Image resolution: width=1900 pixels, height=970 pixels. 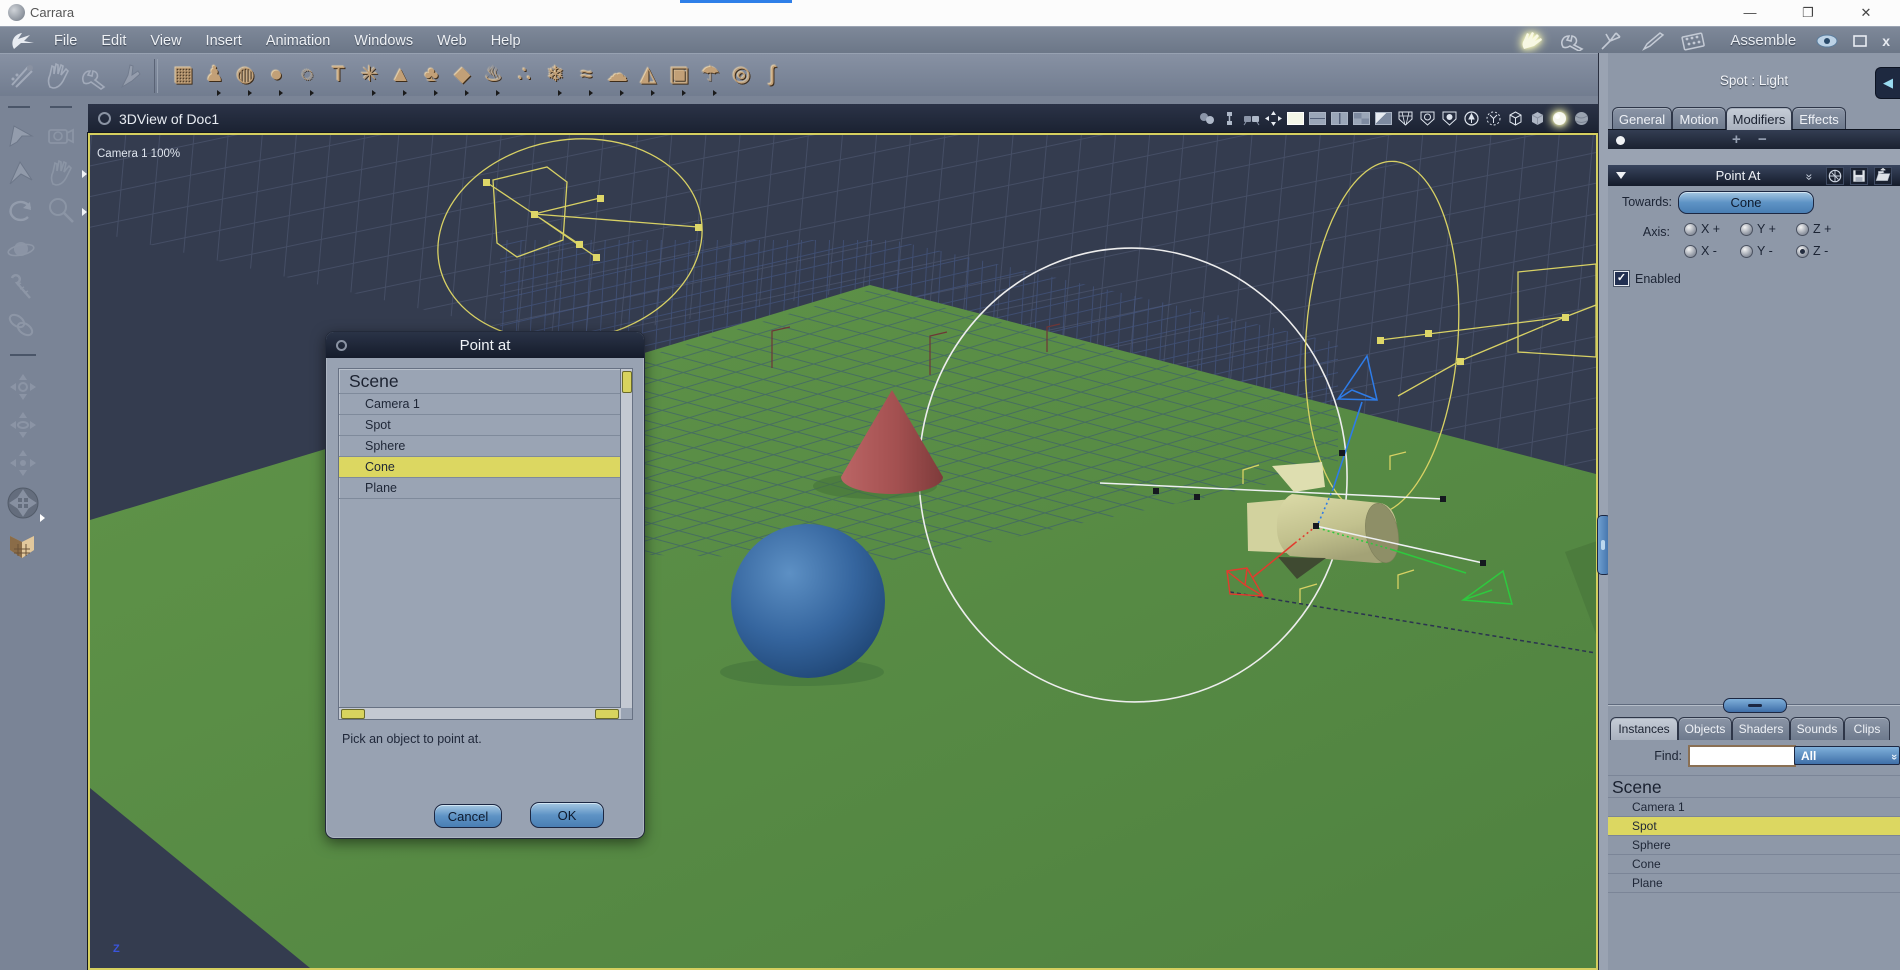 What do you see at coordinates (493, 77) in the screenshot?
I see `insert-fire-icon: ♨` at bounding box center [493, 77].